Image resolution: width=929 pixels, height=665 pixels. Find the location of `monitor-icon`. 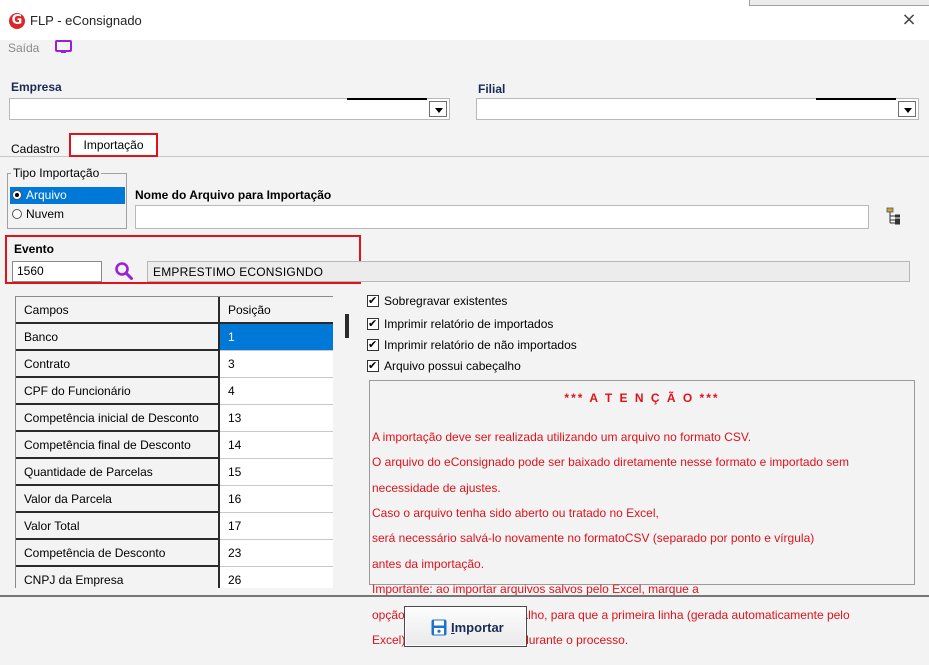

monitor-icon is located at coordinates (63, 47).